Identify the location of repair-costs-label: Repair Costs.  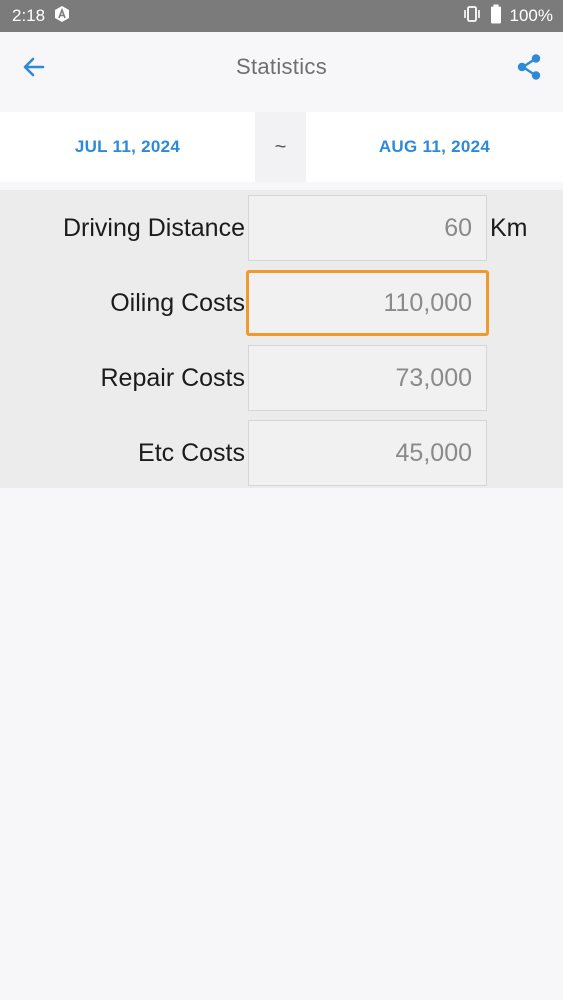
(173, 377).